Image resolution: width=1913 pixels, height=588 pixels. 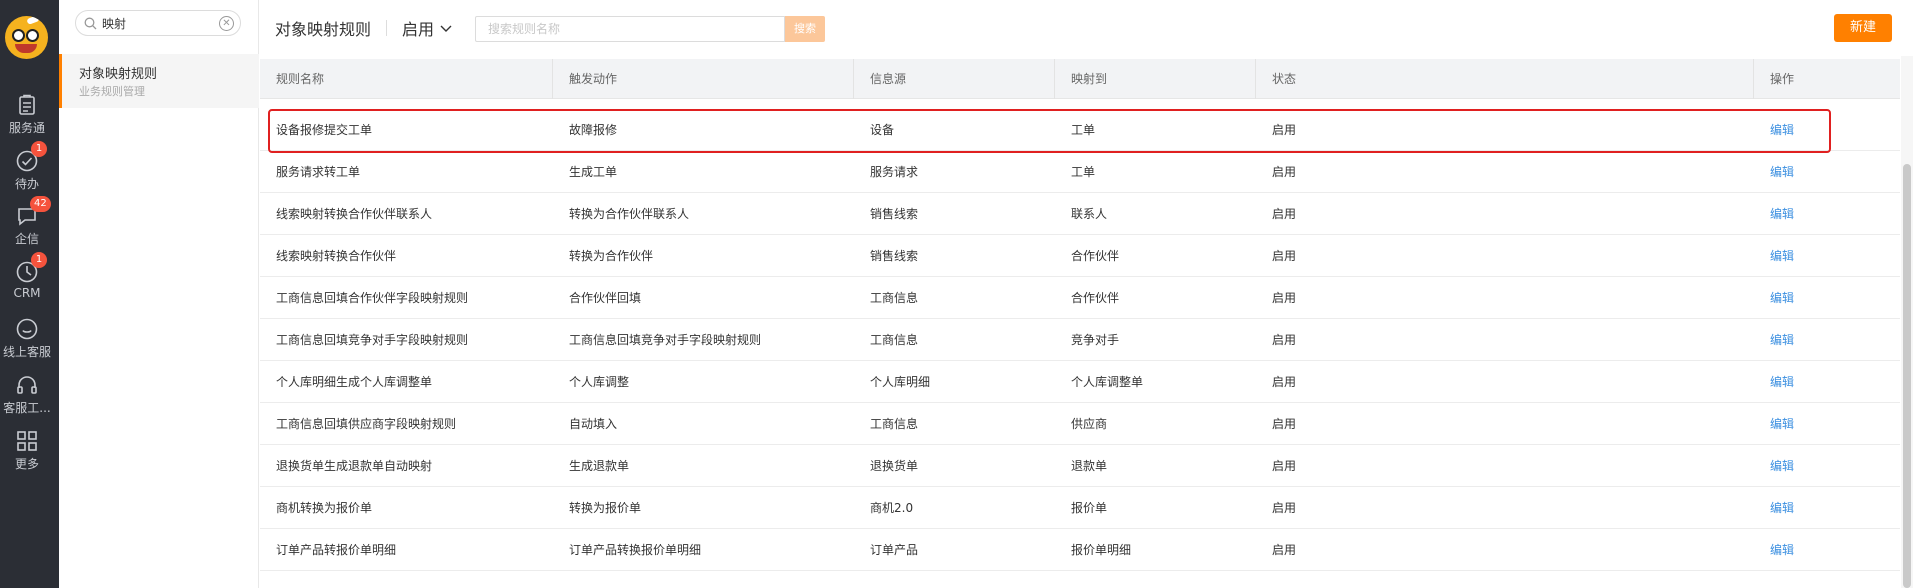 I want to click on table-row: 订单产品转报价单明细 订单产品转换报价单明细 订单产品 报价单明细 启用 编辑, so click(x=1080, y=550).